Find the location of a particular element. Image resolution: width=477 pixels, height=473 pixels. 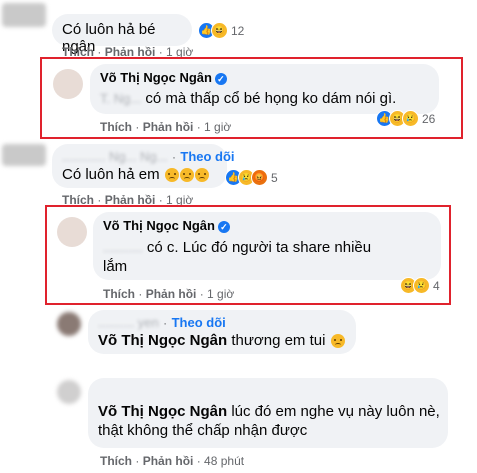

reactions: 👍 😆 12 is located at coordinates (221, 30).